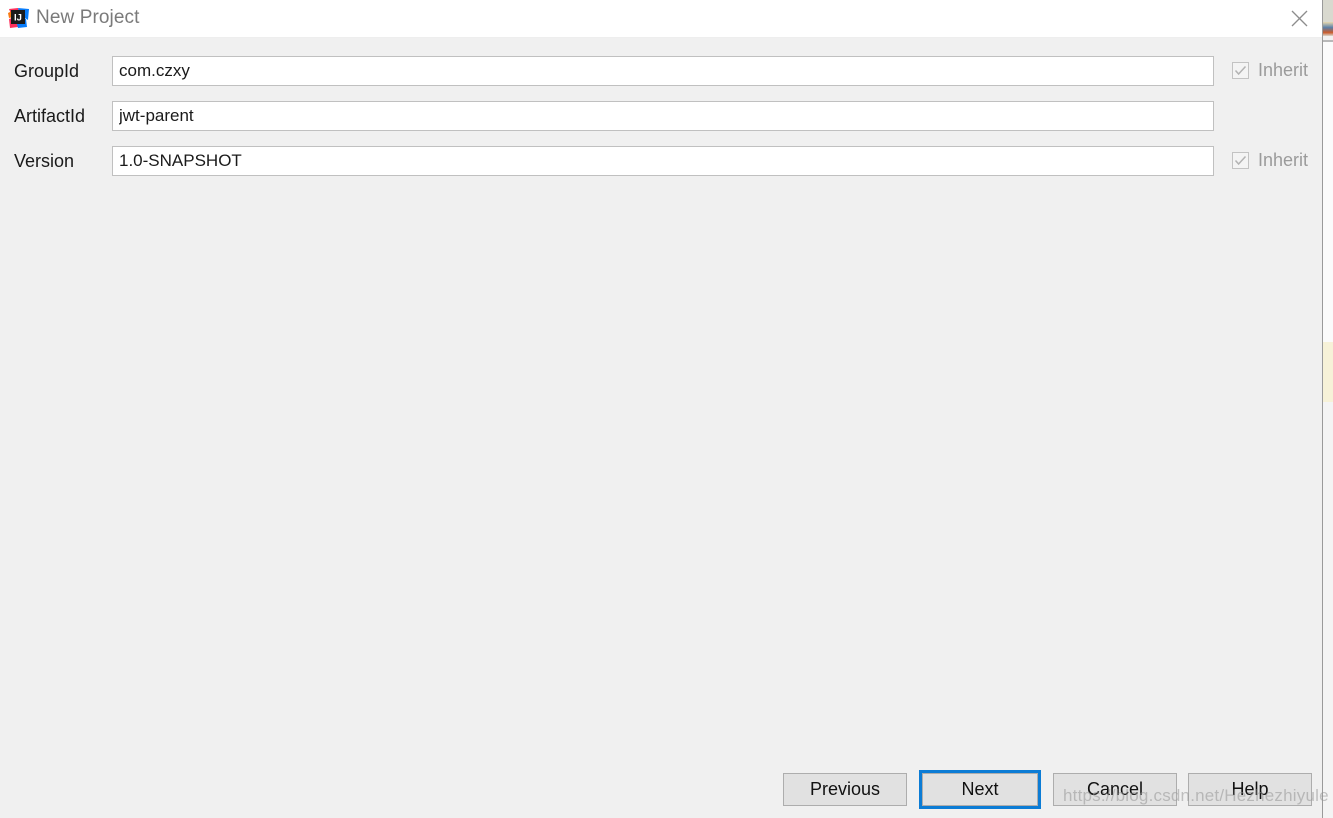  I want to click on groupid-input, so click(663, 71).